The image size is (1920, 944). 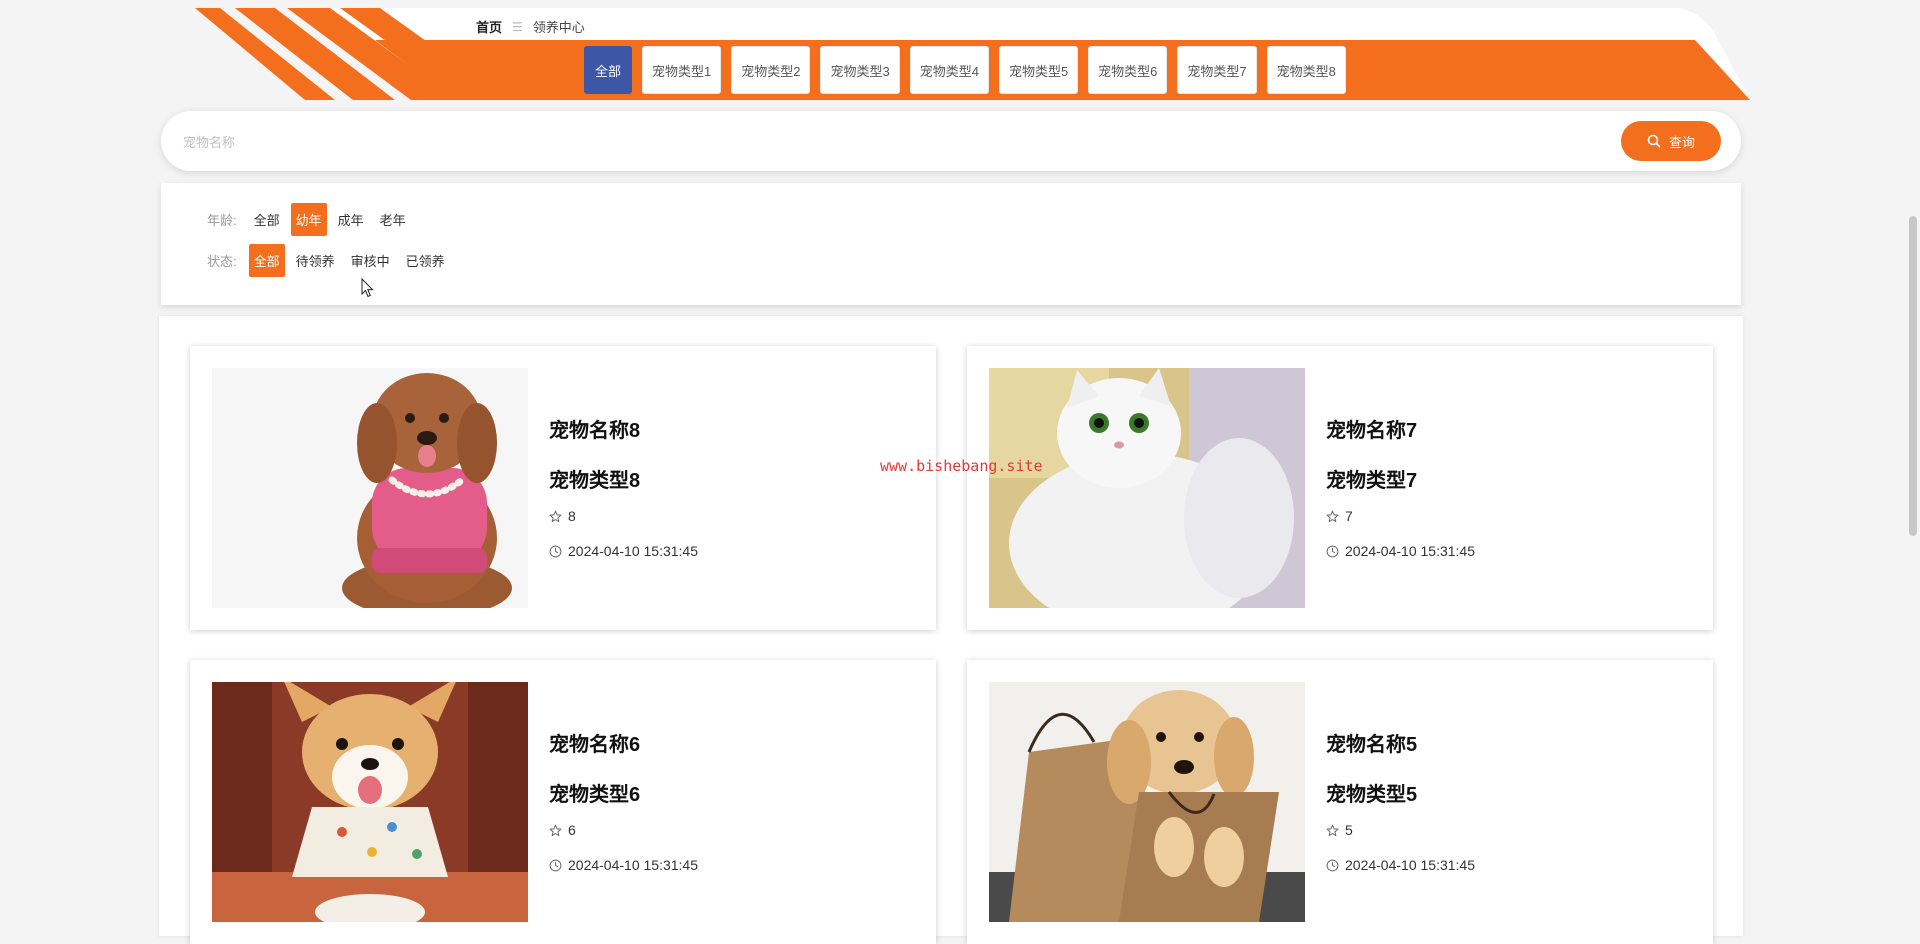 What do you see at coordinates (595, 481) in the screenshot?
I see `pet-type: 宠物类型8` at bounding box center [595, 481].